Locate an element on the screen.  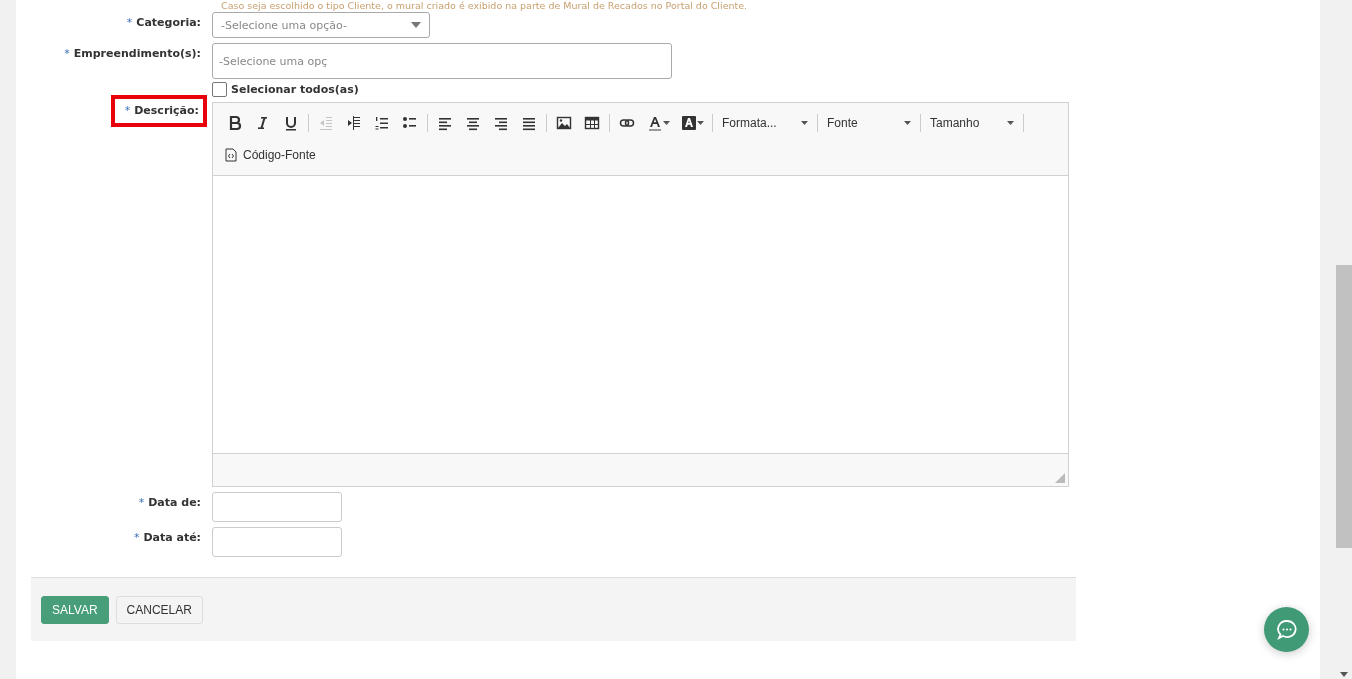
indent-icon is located at coordinates (354, 123).